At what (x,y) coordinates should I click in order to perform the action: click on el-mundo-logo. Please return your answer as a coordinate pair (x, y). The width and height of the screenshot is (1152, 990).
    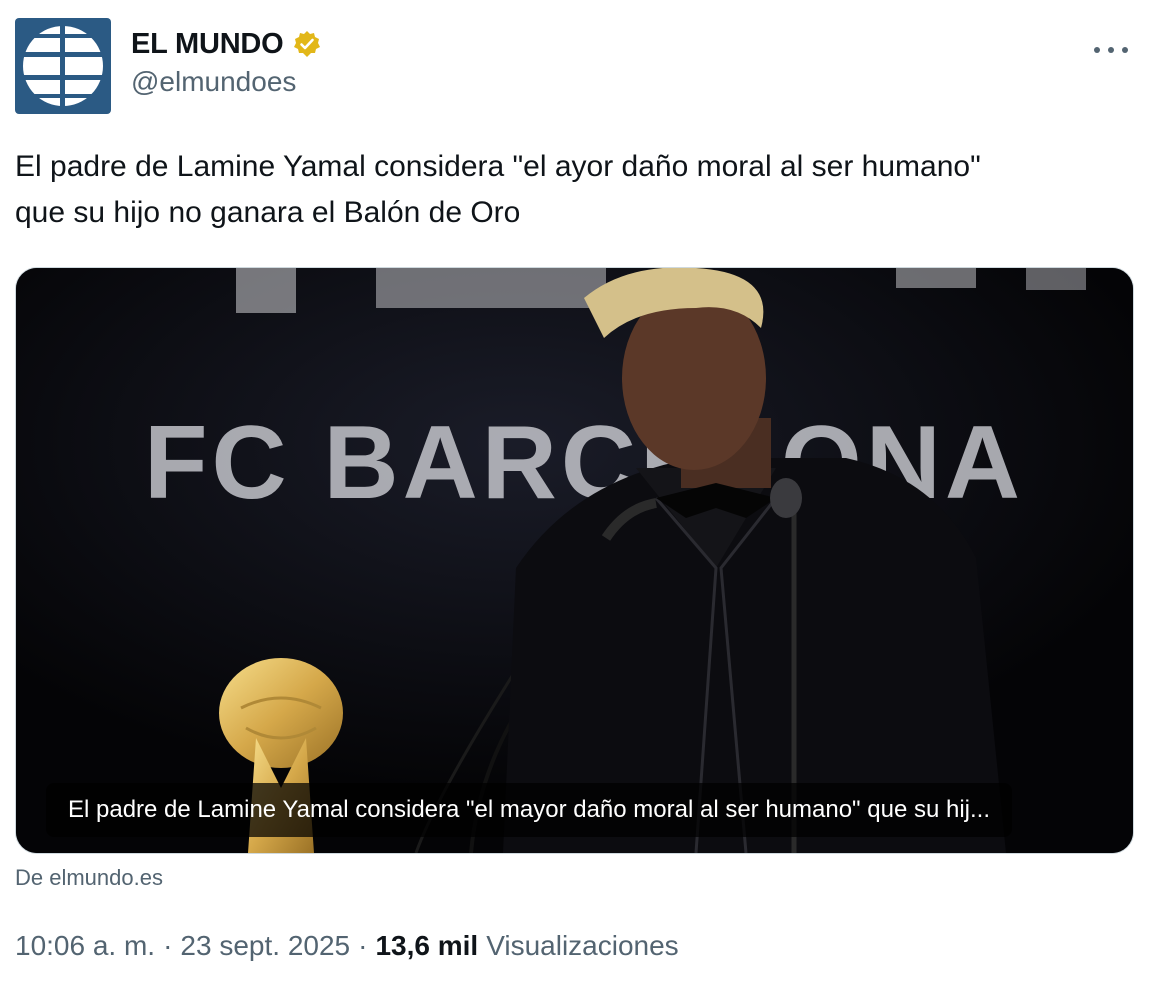
    Looking at the image, I should click on (63, 66).